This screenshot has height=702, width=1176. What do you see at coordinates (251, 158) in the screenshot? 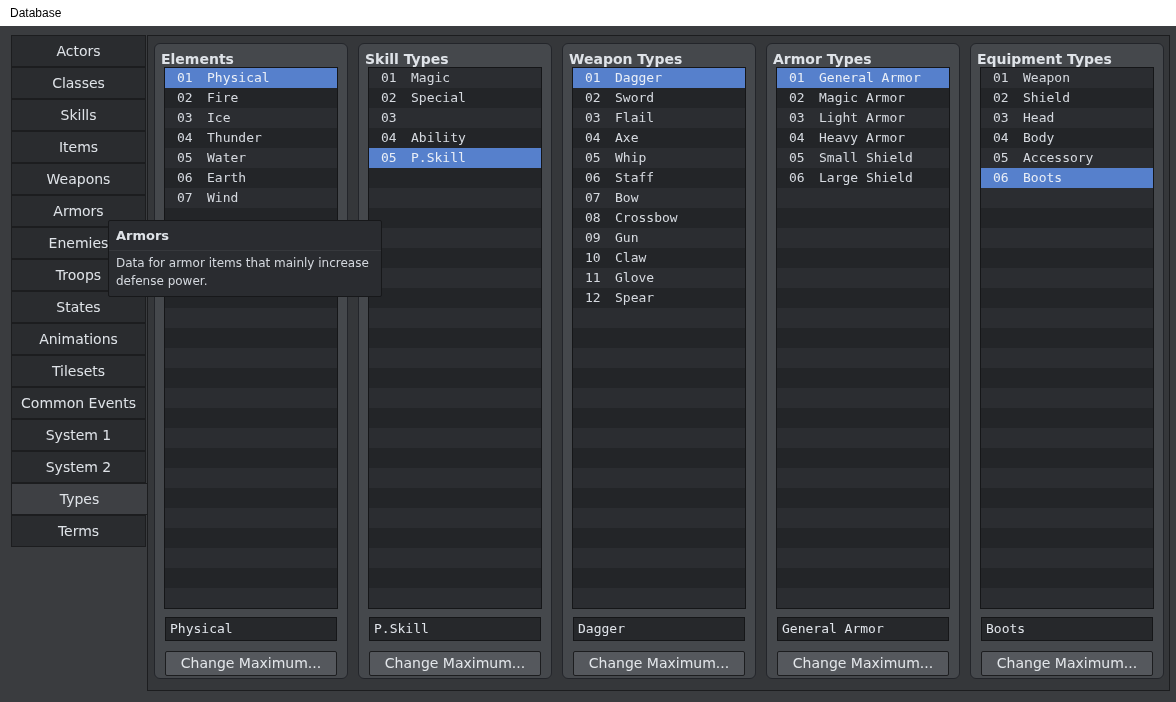
I see `list-item: 05 Water` at bounding box center [251, 158].